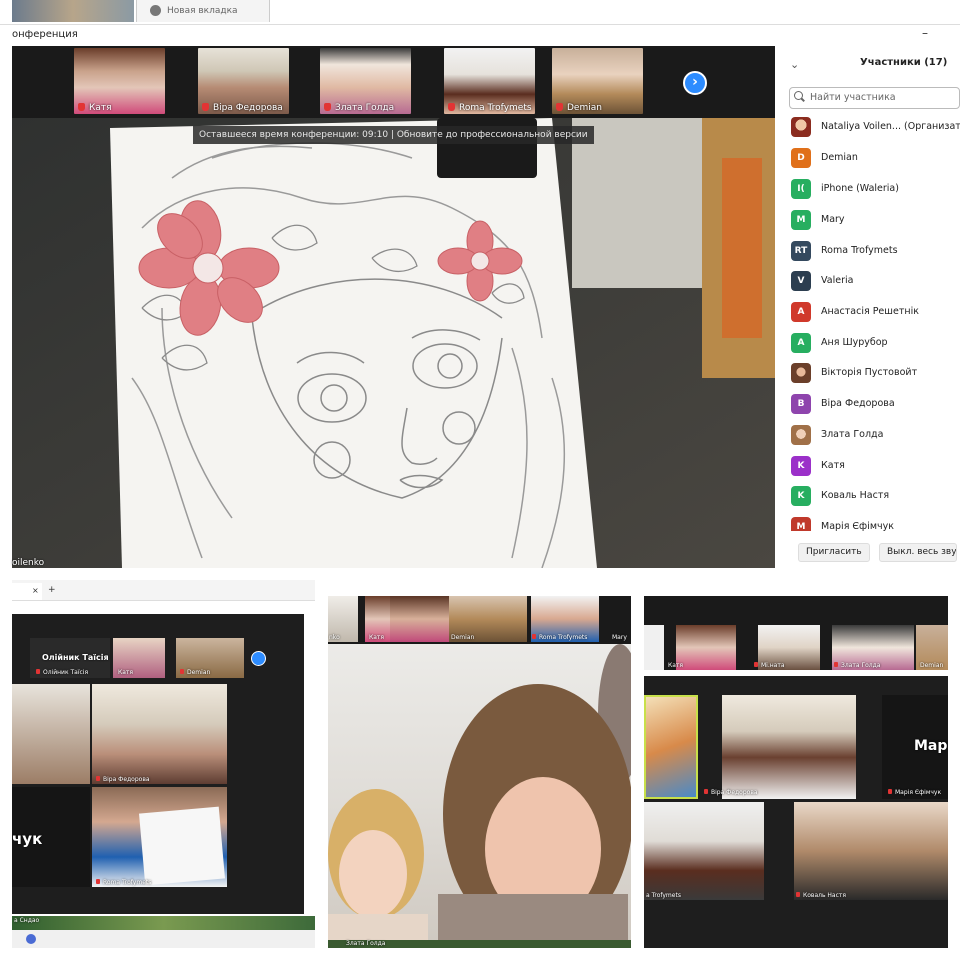 This screenshot has height=960, width=960. I want to click on next-page-arrow-icon: ›, so click(695, 83).